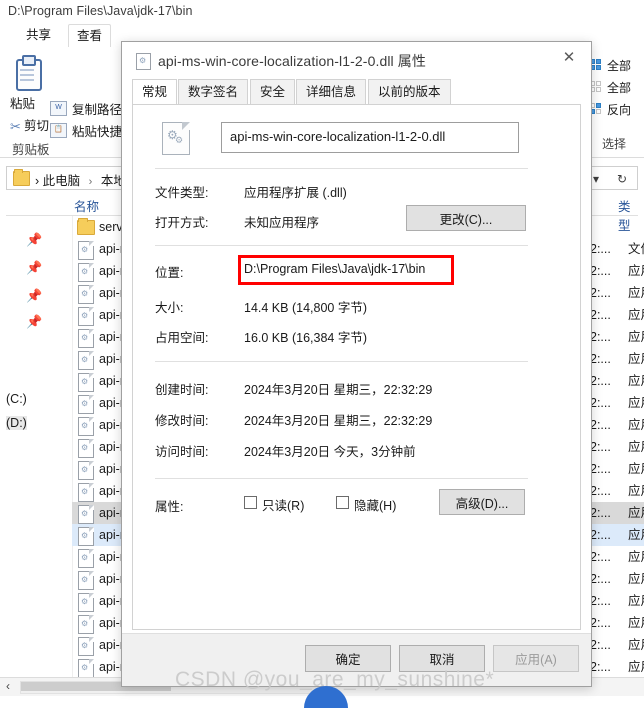 This screenshot has width=644, height=708. I want to click on nav-drive-c: (C:), so click(16, 399).